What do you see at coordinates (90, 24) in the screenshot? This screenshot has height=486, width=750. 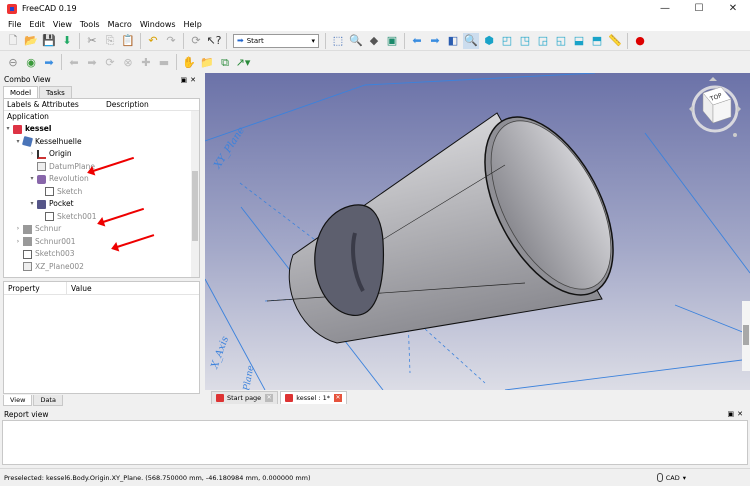 I see `menu-tools: Tools` at bounding box center [90, 24].